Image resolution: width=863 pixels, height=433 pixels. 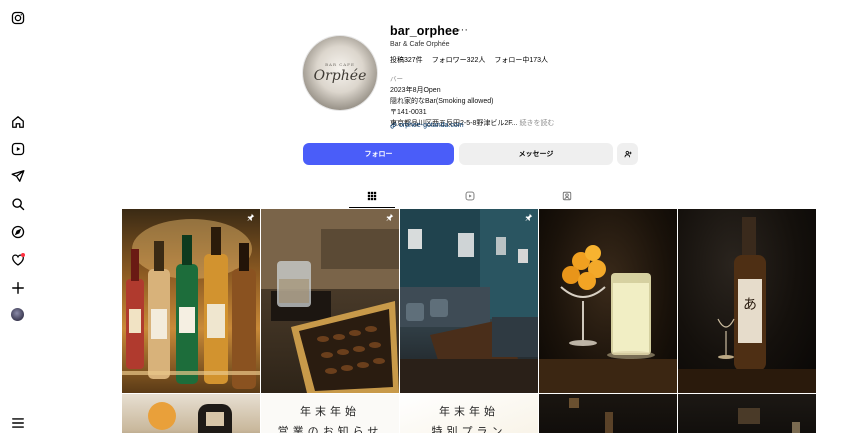 What do you see at coordinates (459, 60) in the screenshot?
I see `followers-count: フォロワー322人` at bounding box center [459, 60].